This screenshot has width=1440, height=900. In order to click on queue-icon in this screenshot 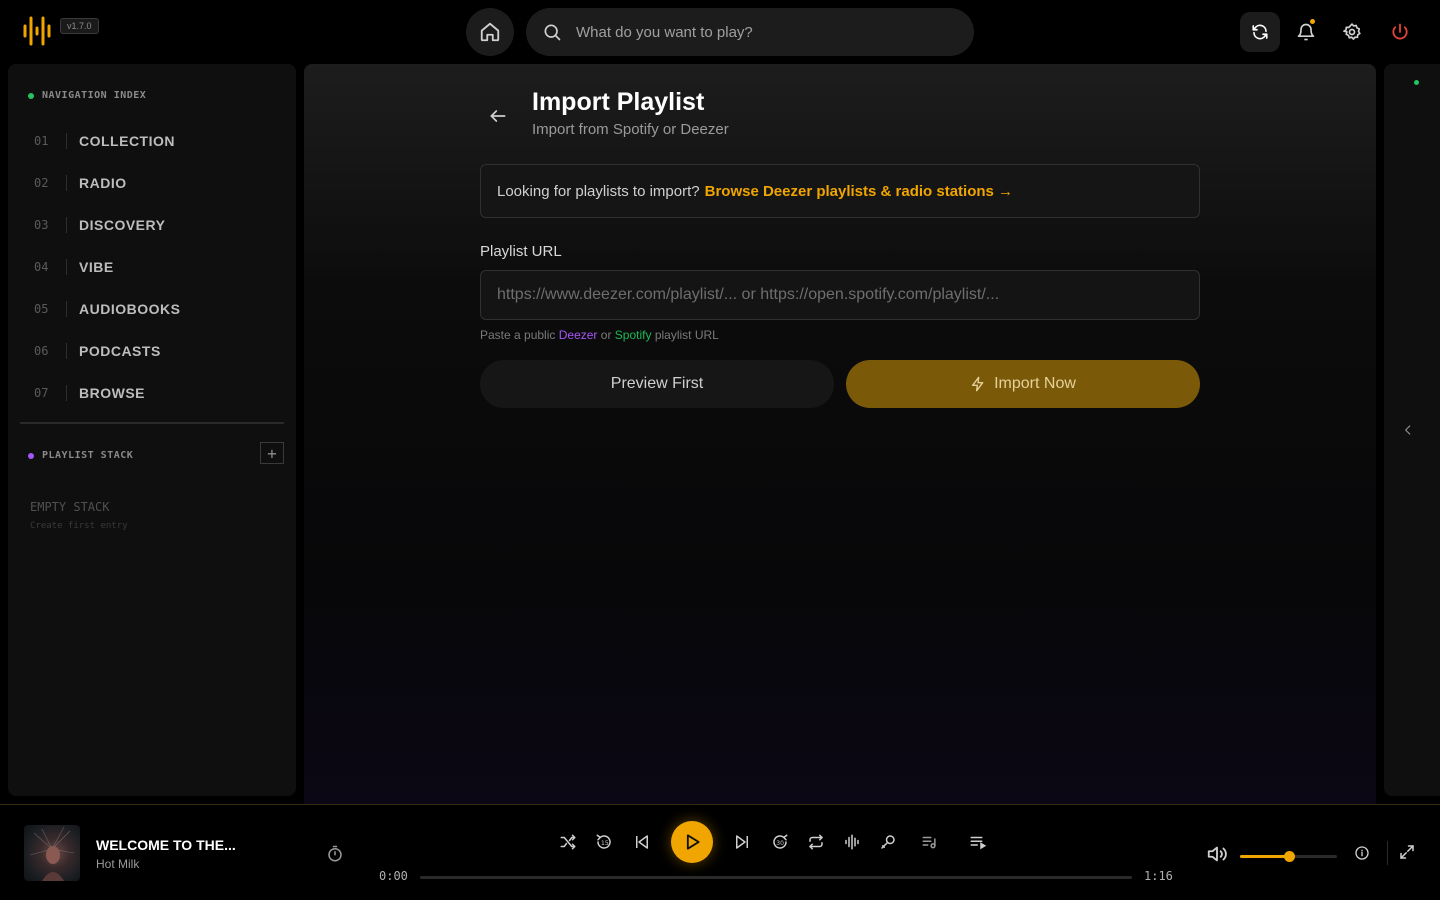, I will do `click(978, 843)`.